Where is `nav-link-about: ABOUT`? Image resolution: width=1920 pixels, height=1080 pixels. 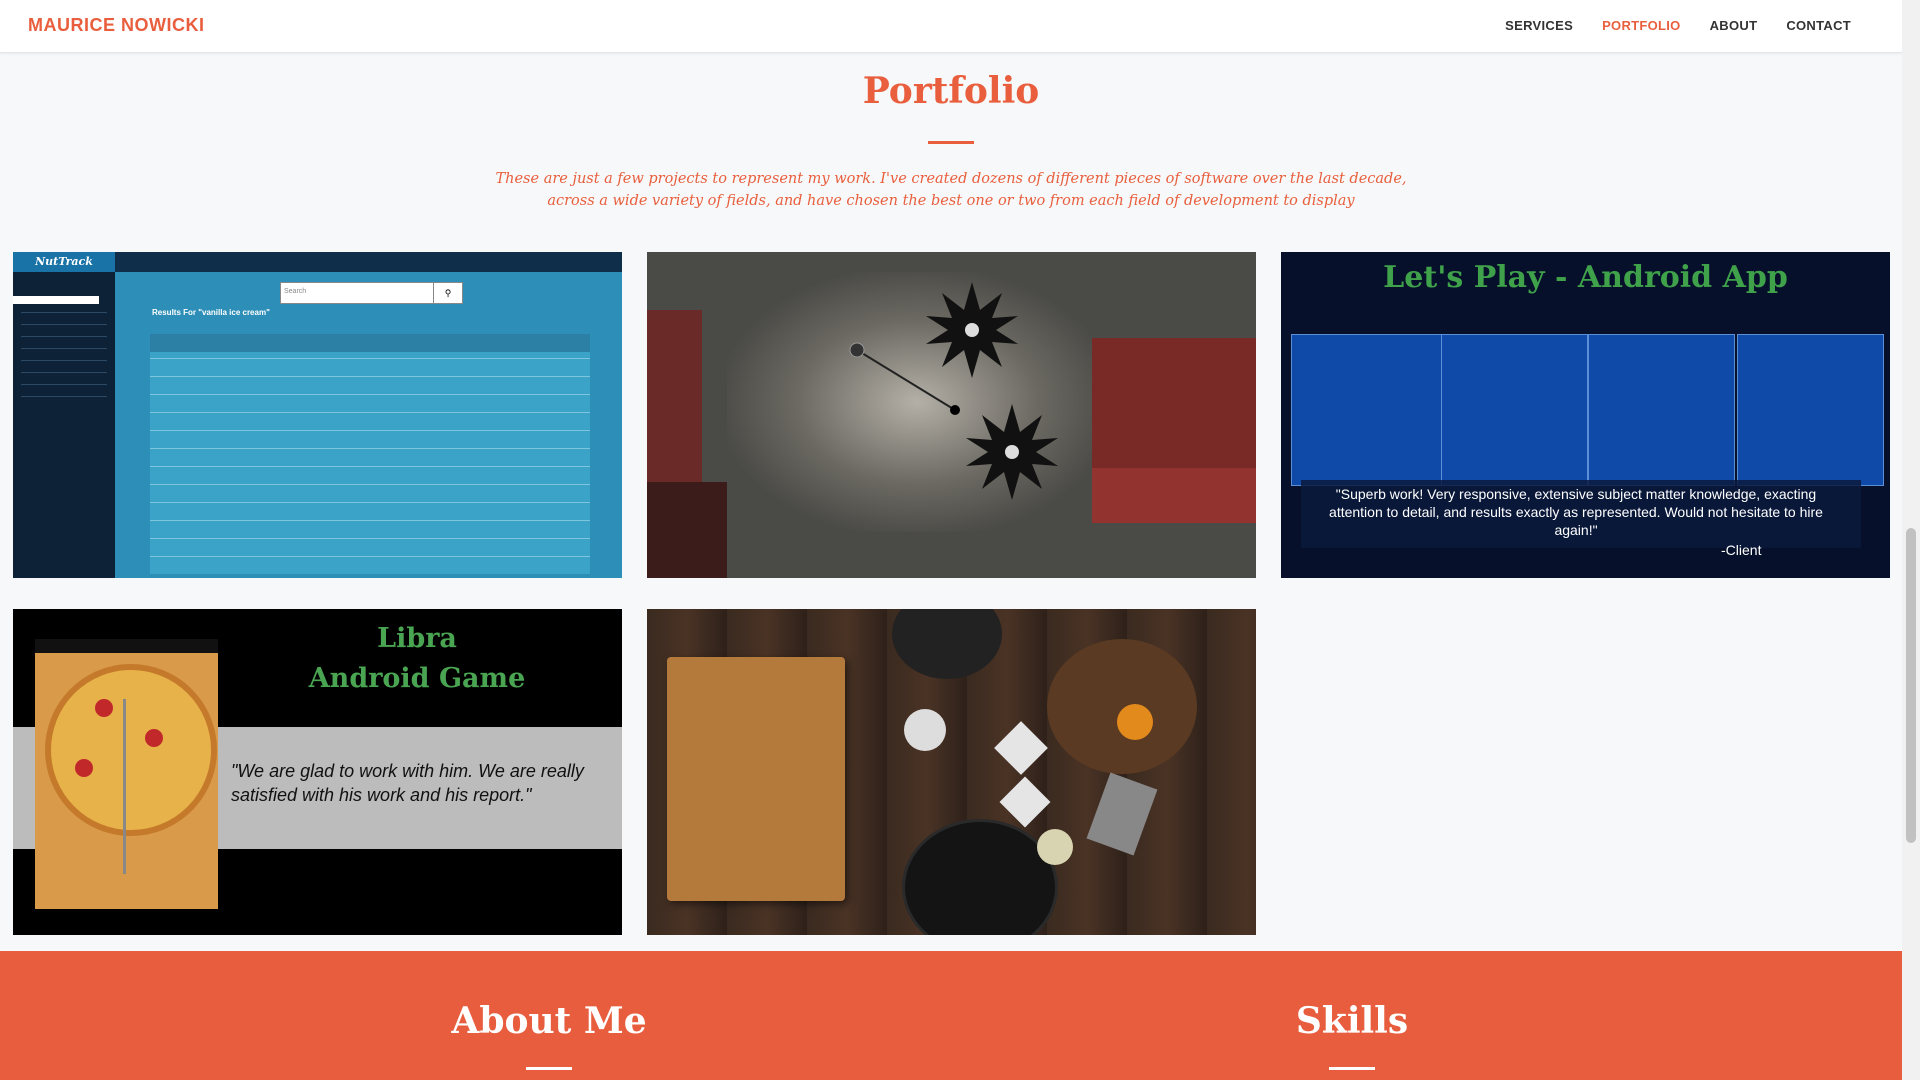 nav-link-about: ABOUT is located at coordinates (1734, 25).